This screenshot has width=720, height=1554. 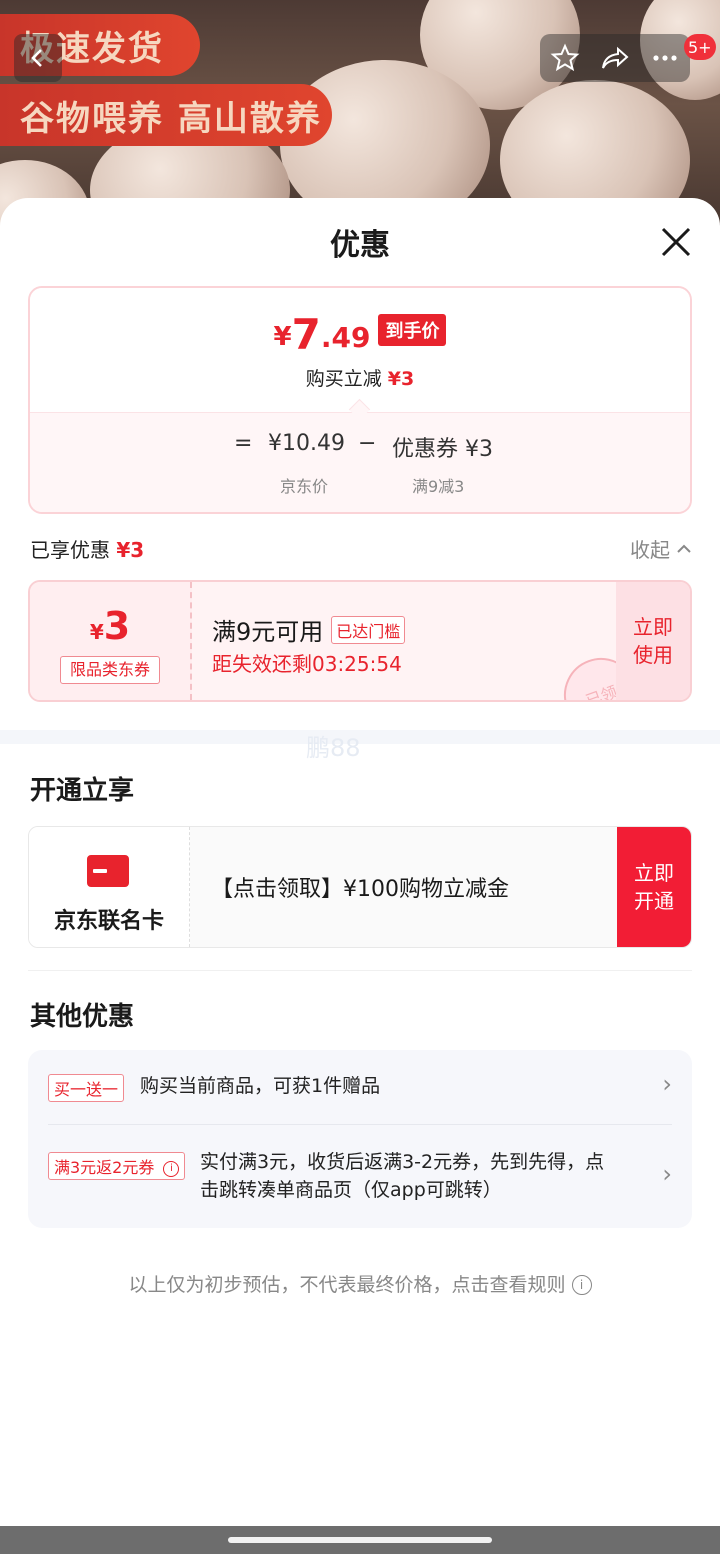 I want to click on enjoyed-discount-value: ¥3, so click(x=130, y=550).